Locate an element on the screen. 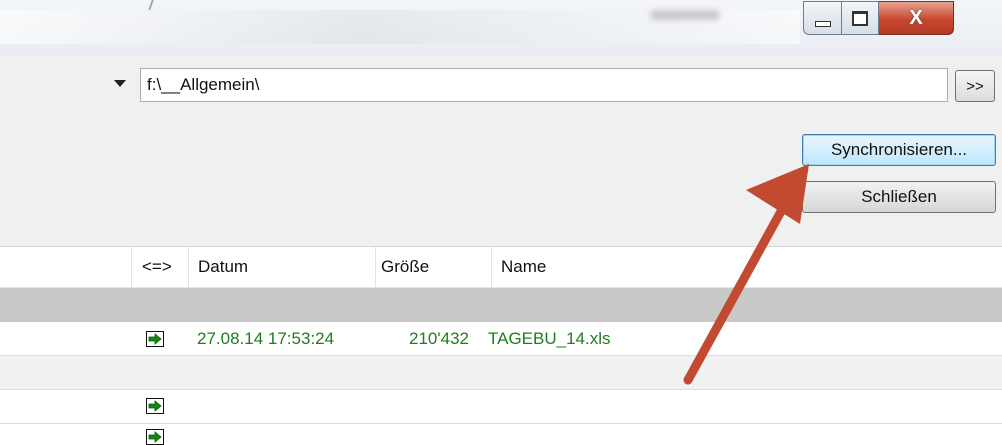 This screenshot has width=1002, height=445. column-header-direction: <=> is located at coordinates (157, 267).